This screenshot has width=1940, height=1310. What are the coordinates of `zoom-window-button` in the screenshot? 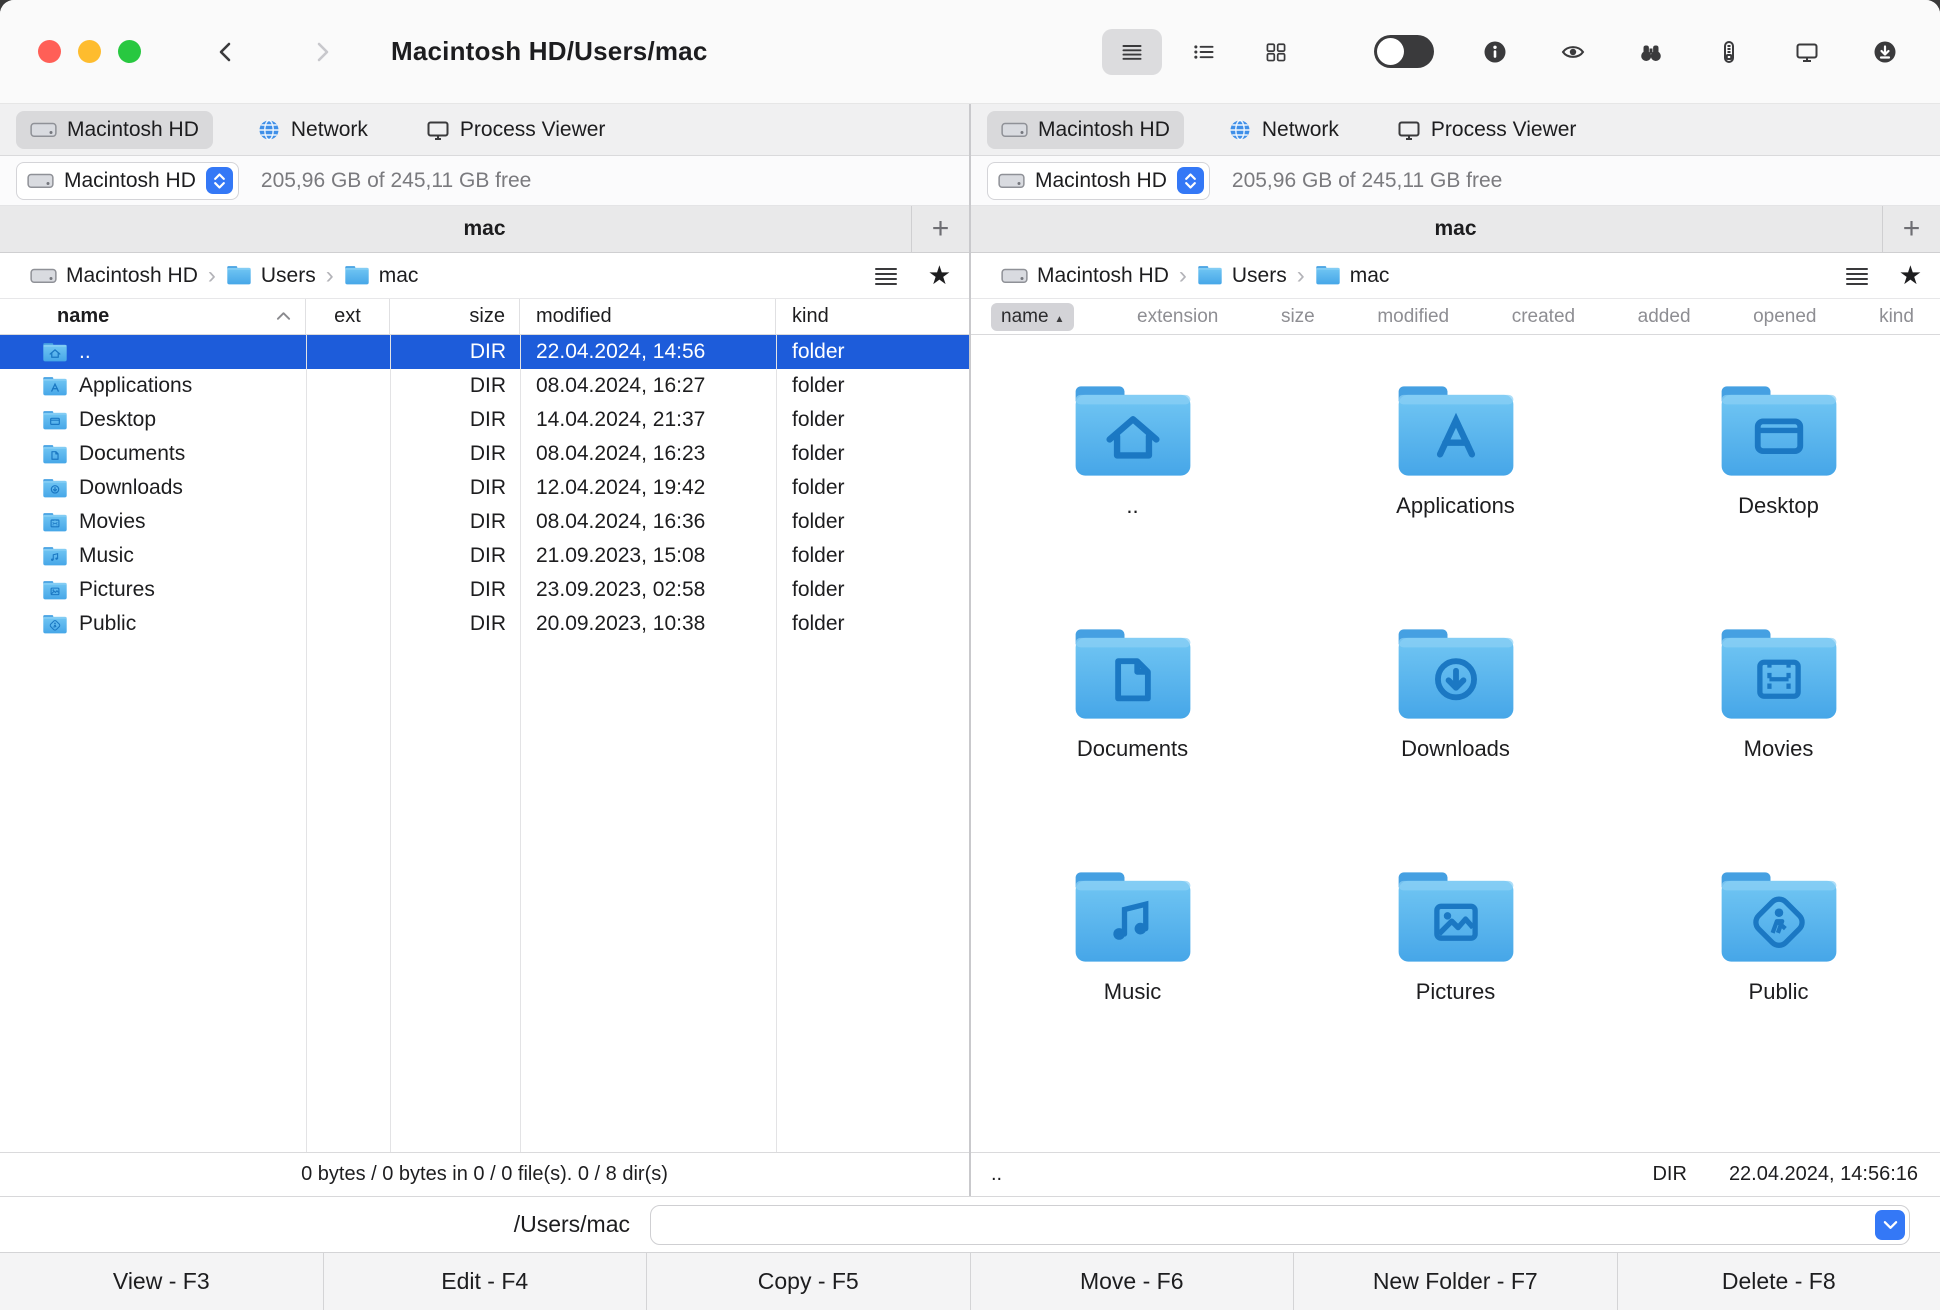 It's located at (129, 51).